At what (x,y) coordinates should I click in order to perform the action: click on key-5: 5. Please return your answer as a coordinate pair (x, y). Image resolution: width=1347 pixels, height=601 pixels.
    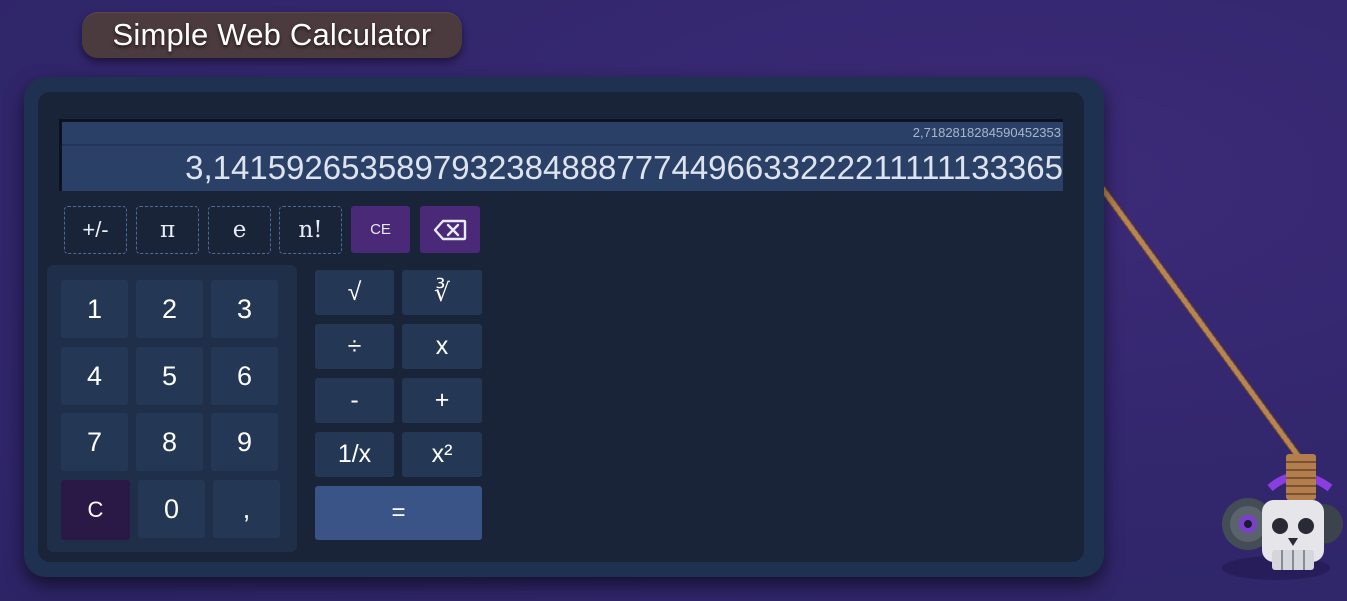
    Looking at the image, I should click on (169, 376).